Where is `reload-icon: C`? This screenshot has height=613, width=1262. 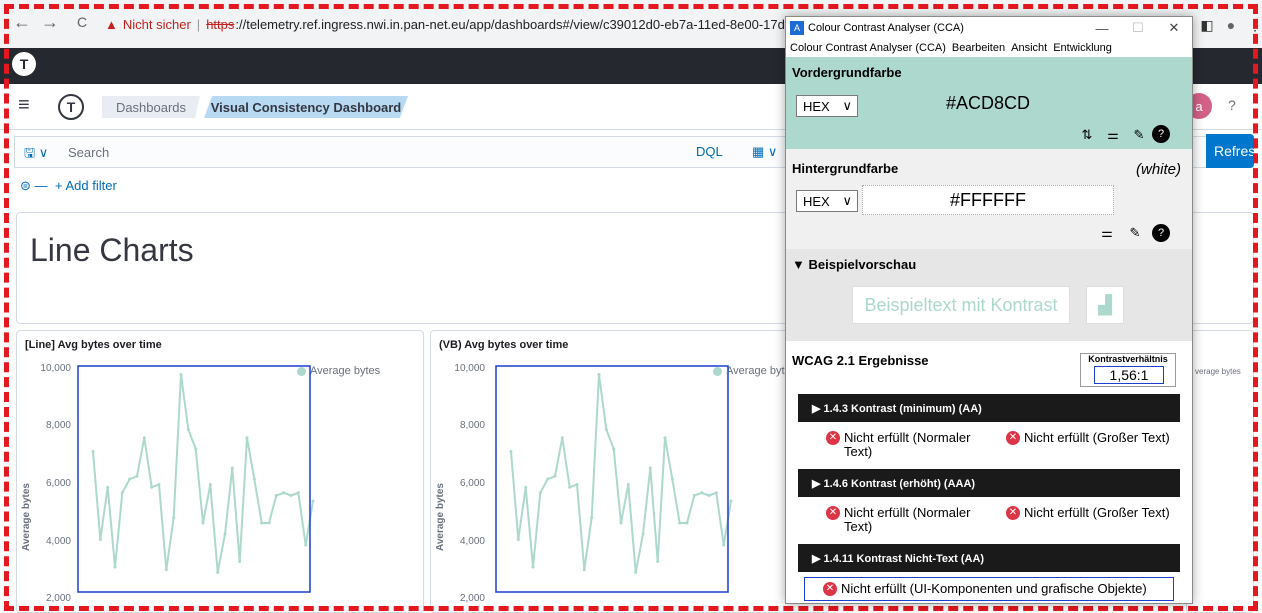
reload-icon: C is located at coordinates (82, 22).